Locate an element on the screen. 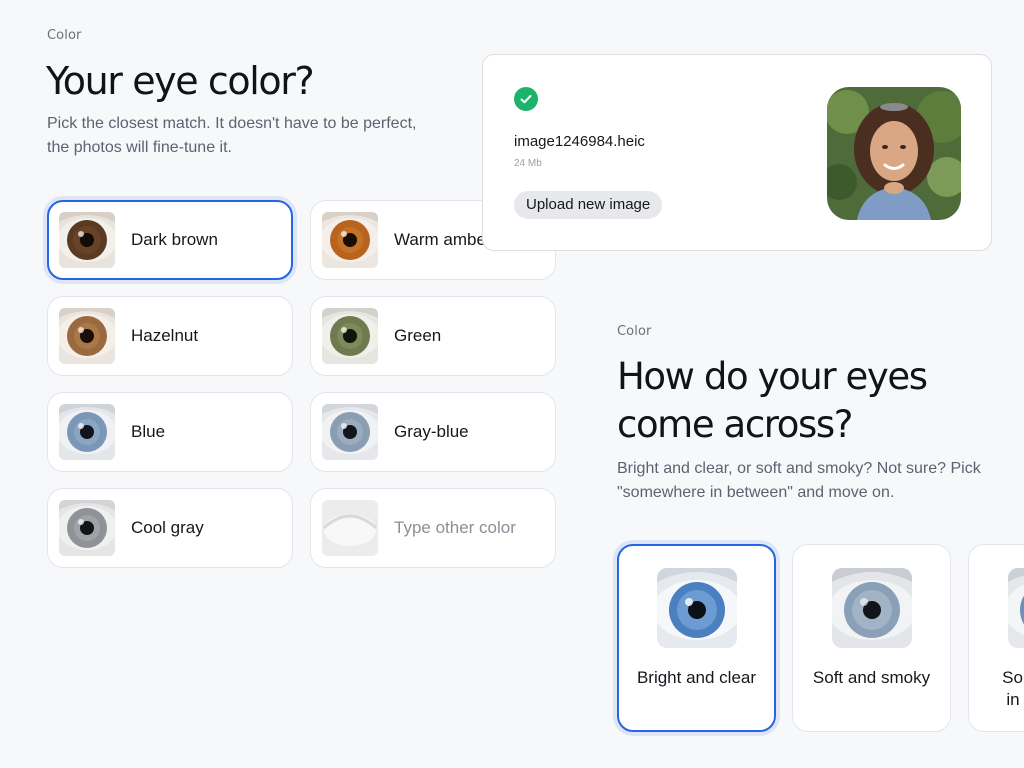 This screenshot has width=1024, height=768. appearance-somewhere-in-between: Somewhere in between is located at coordinates (996, 638).